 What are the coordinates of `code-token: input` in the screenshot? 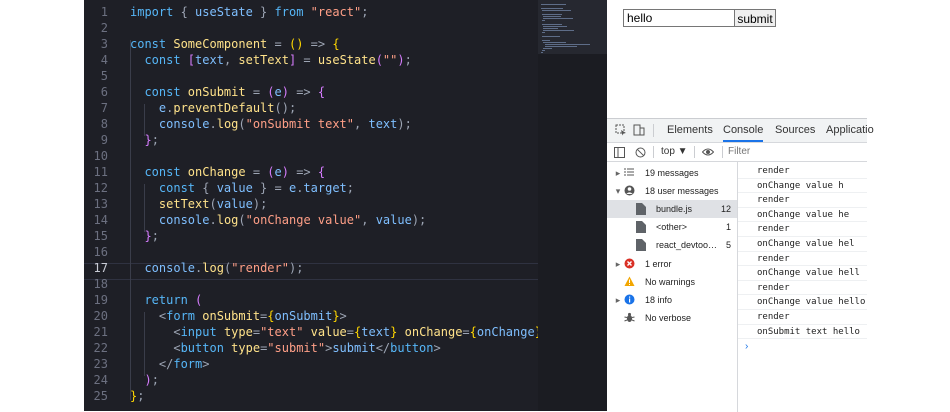 It's located at (202, 332).